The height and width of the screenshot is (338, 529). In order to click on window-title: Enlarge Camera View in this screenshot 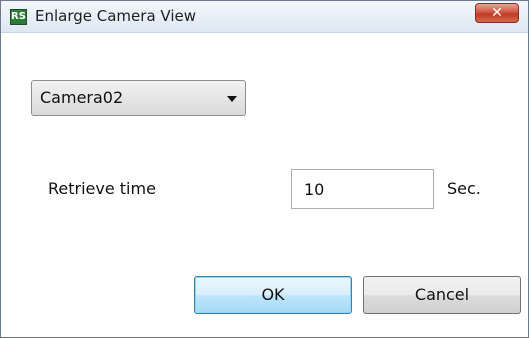, I will do `click(115, 16)`.